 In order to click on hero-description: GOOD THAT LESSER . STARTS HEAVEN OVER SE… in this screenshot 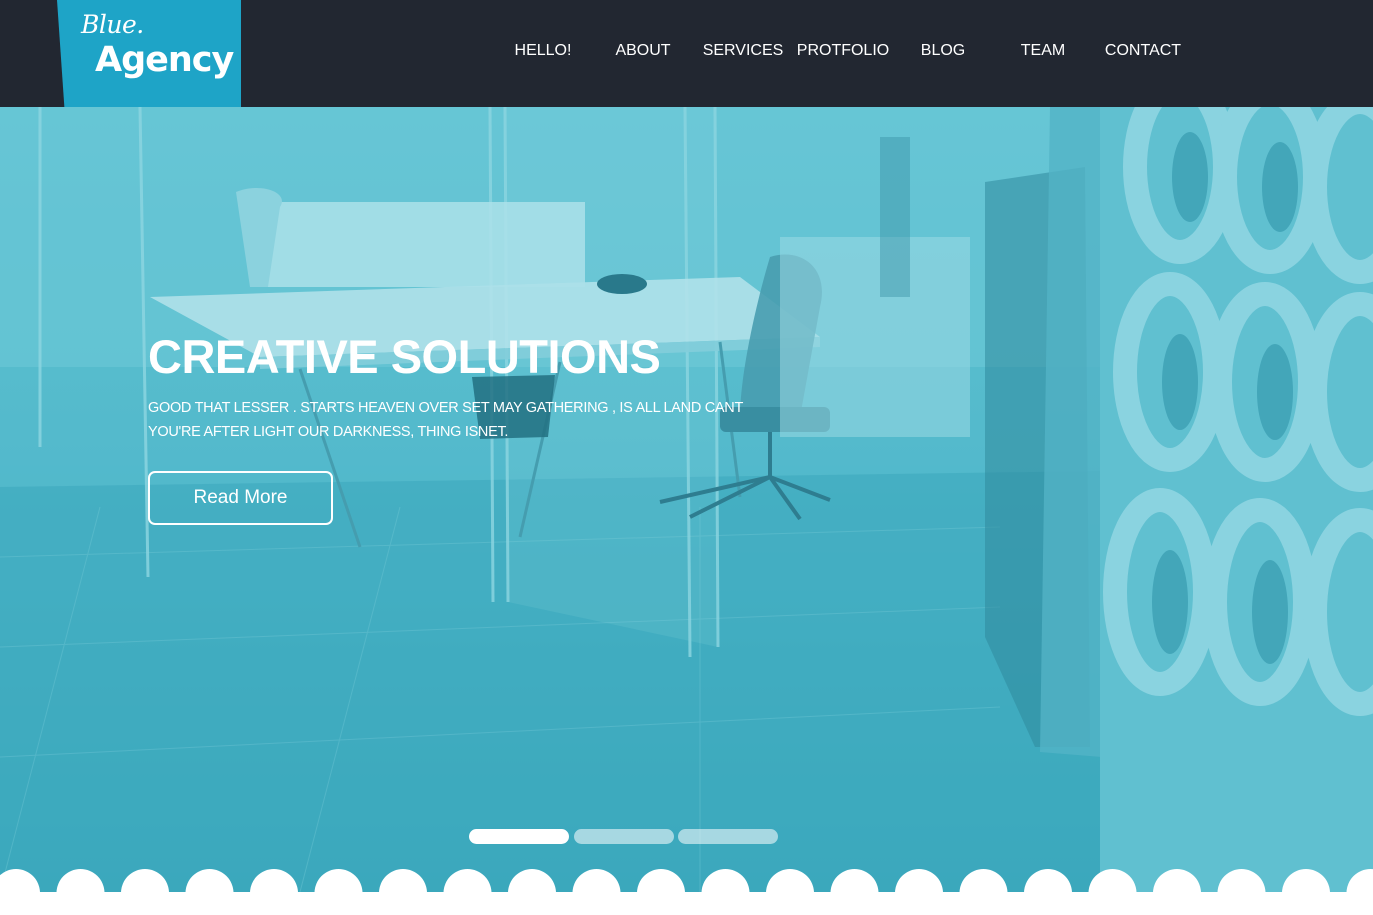, I will do `click(445, 420)`.